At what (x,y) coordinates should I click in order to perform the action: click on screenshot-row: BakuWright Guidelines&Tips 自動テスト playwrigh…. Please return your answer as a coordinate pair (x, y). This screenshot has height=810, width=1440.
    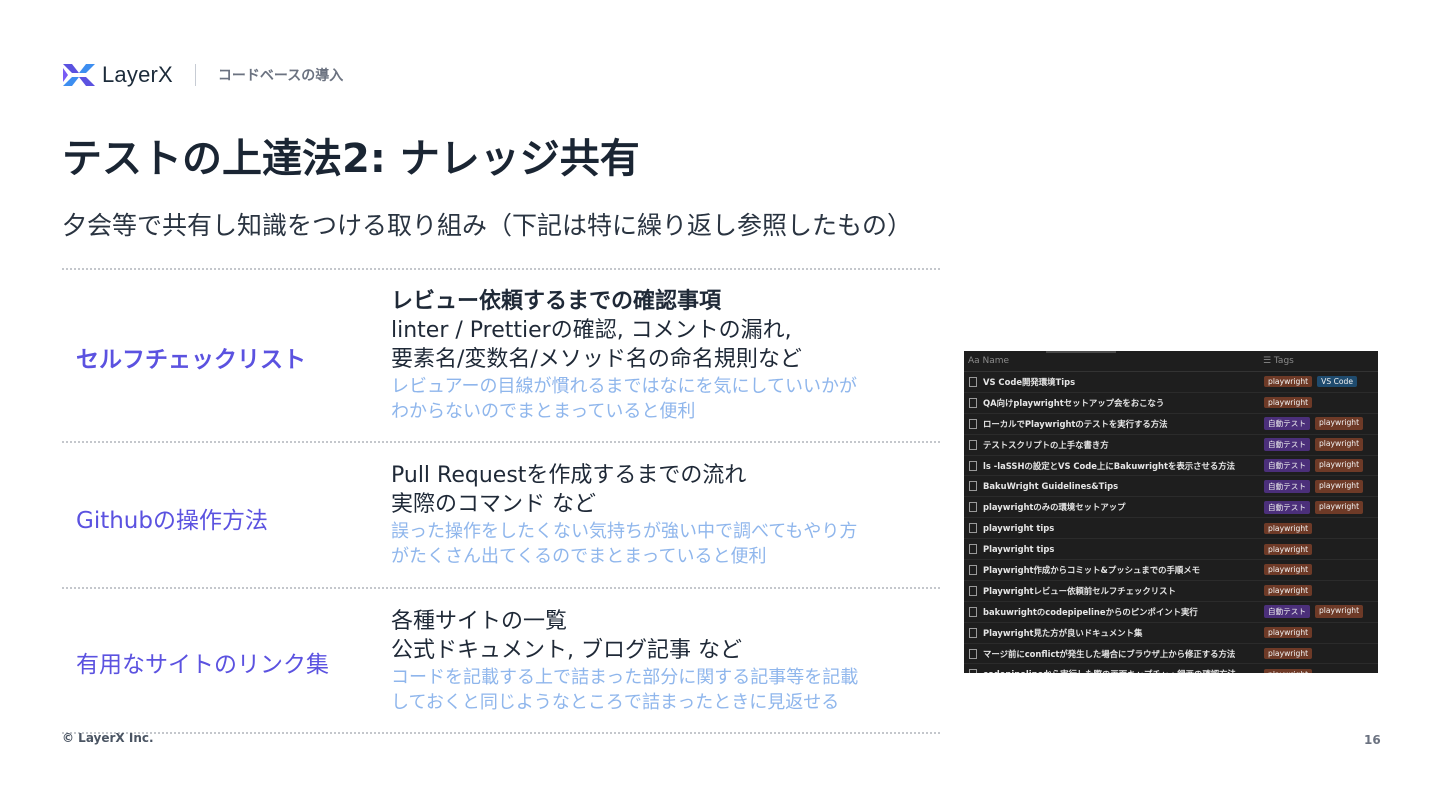
    Looking at the image, I should click on (1171, 487).